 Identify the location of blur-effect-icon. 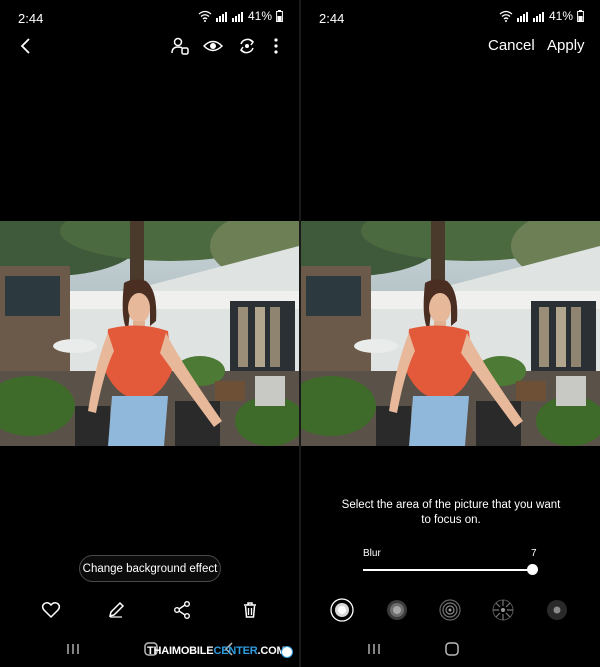
(342, 610).